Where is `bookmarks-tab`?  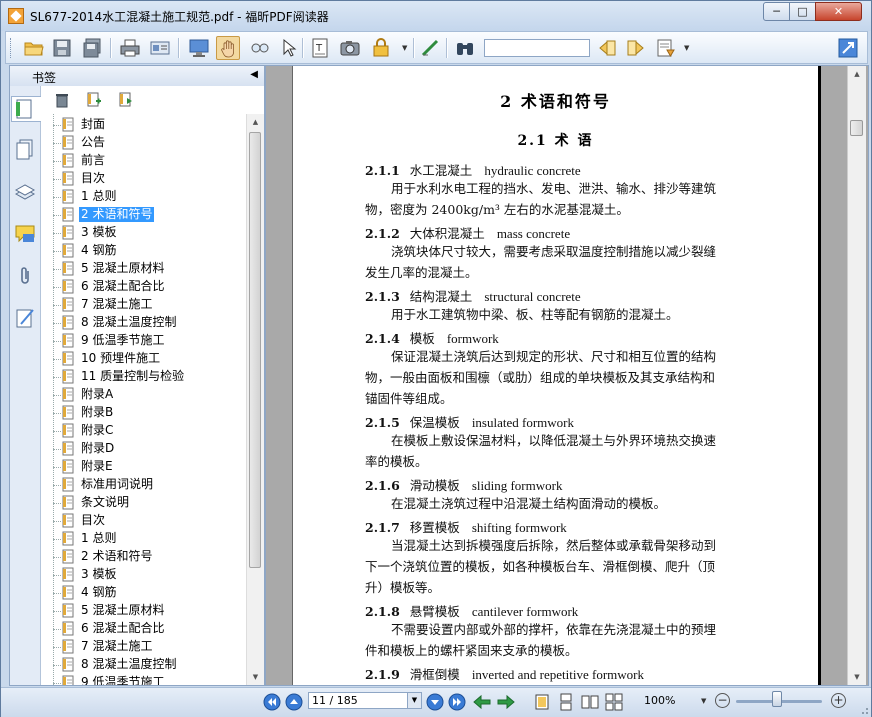
bookmarks-tab is located at coordinates (26, 109).